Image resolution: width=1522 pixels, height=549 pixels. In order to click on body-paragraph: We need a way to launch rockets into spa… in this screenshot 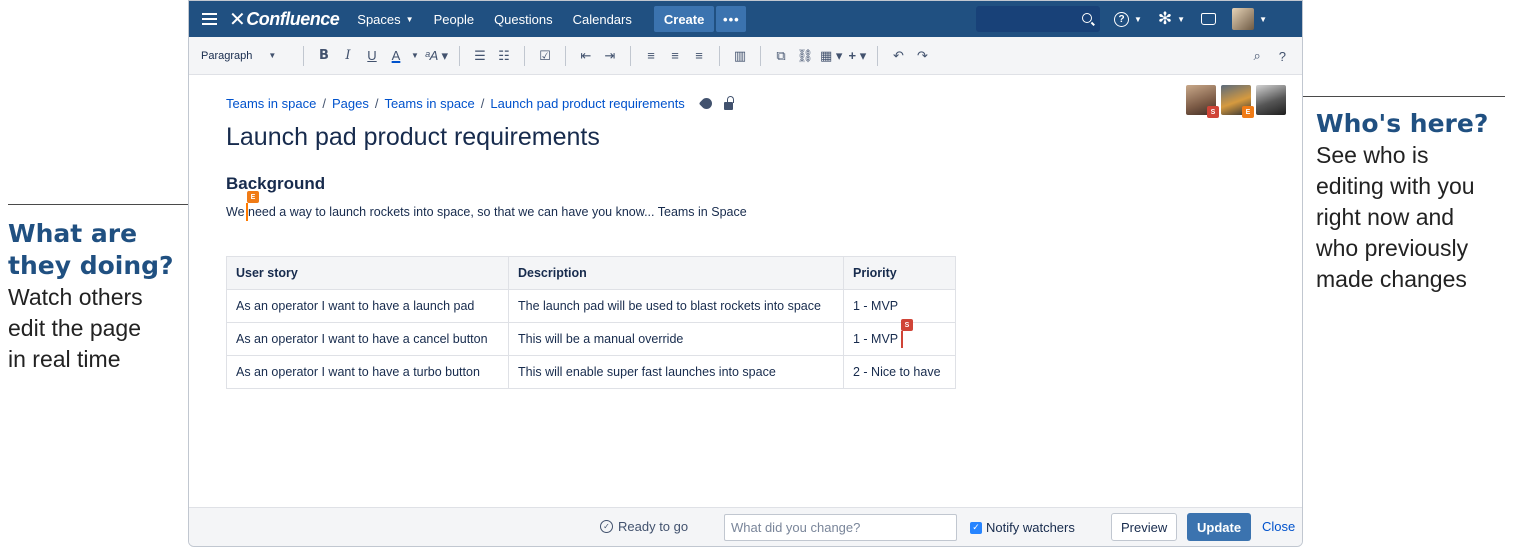, I will do `click(746, 206)`.